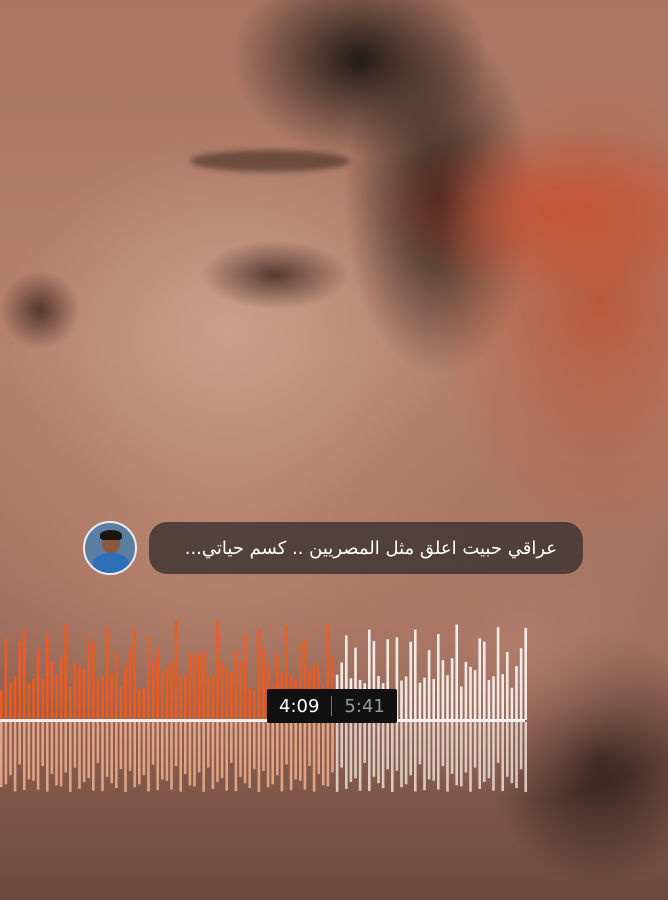 This screenshot has height=900, width=668. I want to click on avatar, so click(110, 548).